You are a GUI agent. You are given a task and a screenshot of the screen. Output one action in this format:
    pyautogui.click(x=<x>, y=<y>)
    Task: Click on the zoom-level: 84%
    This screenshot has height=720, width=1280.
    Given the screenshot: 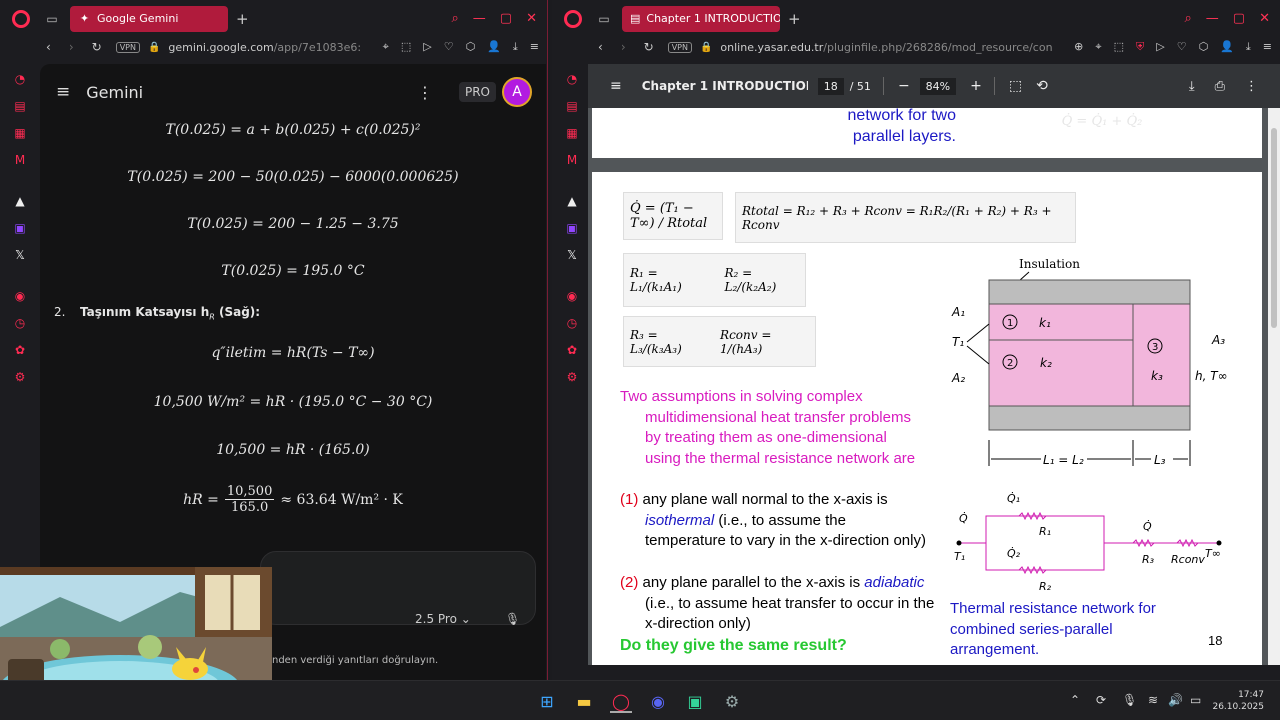 What is the action you would take?
    pyautogui.click(x=938, y=86)
    